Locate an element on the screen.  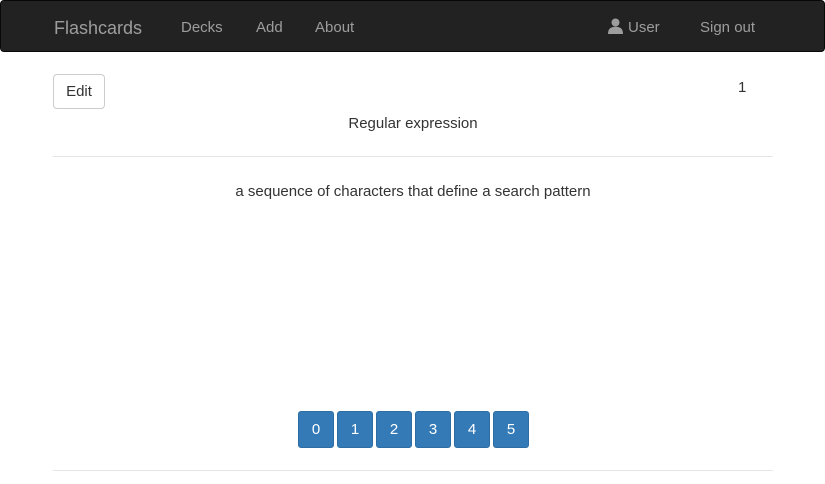
nav-decks-link: Decks is located at coordinates (202, 28).